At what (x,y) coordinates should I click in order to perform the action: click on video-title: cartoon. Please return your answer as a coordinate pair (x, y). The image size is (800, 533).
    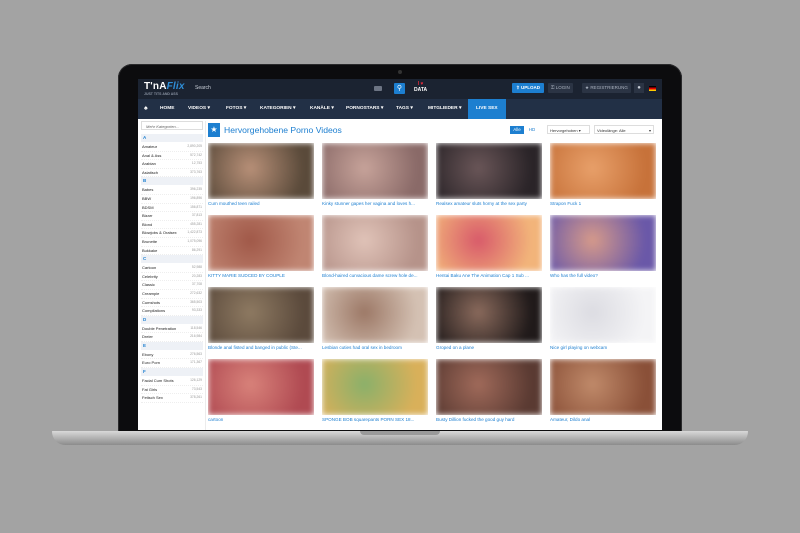
    Looking at the image, I should click on (261, 419).